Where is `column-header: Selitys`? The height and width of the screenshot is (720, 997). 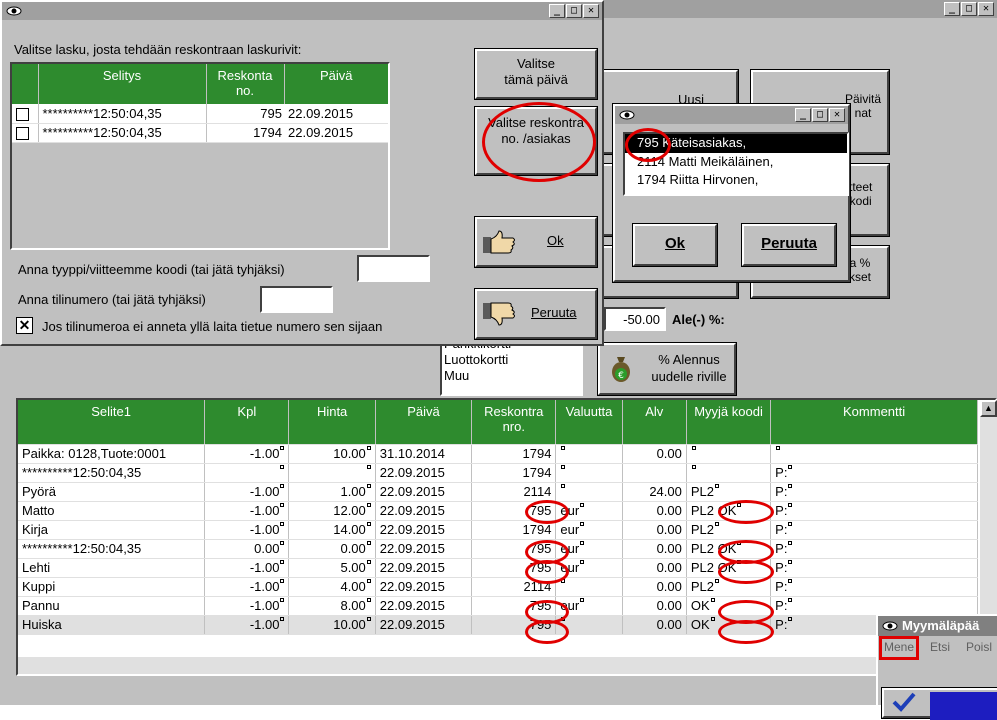 column-header: Selitys is located at coordinates (122, 84).